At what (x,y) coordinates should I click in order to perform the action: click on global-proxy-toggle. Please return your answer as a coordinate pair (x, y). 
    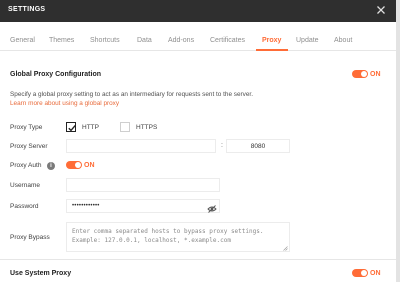
    Looking at the image, I should click on (360, 74).